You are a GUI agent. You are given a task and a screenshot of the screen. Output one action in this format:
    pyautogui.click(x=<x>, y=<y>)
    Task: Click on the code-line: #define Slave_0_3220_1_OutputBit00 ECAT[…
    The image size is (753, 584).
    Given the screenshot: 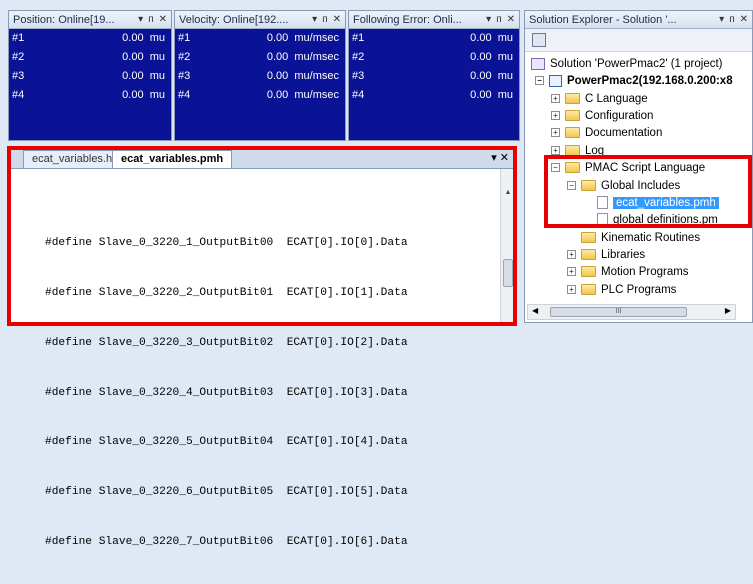 What is the action you would take?
    pyautogui.click(x=226, y=243)
    